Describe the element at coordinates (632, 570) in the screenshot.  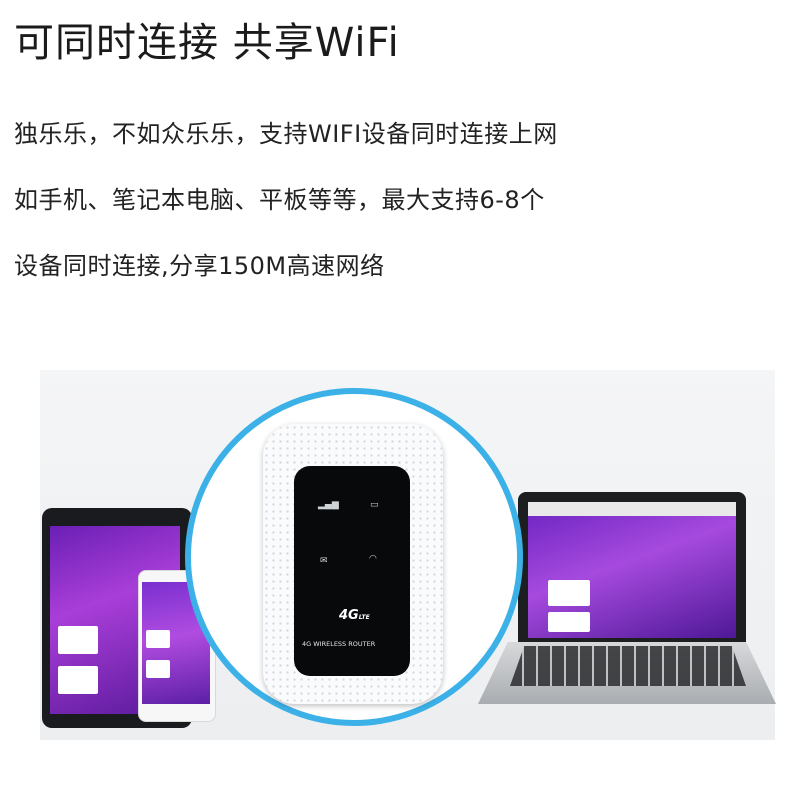
I see `laptop-screen` at that location.